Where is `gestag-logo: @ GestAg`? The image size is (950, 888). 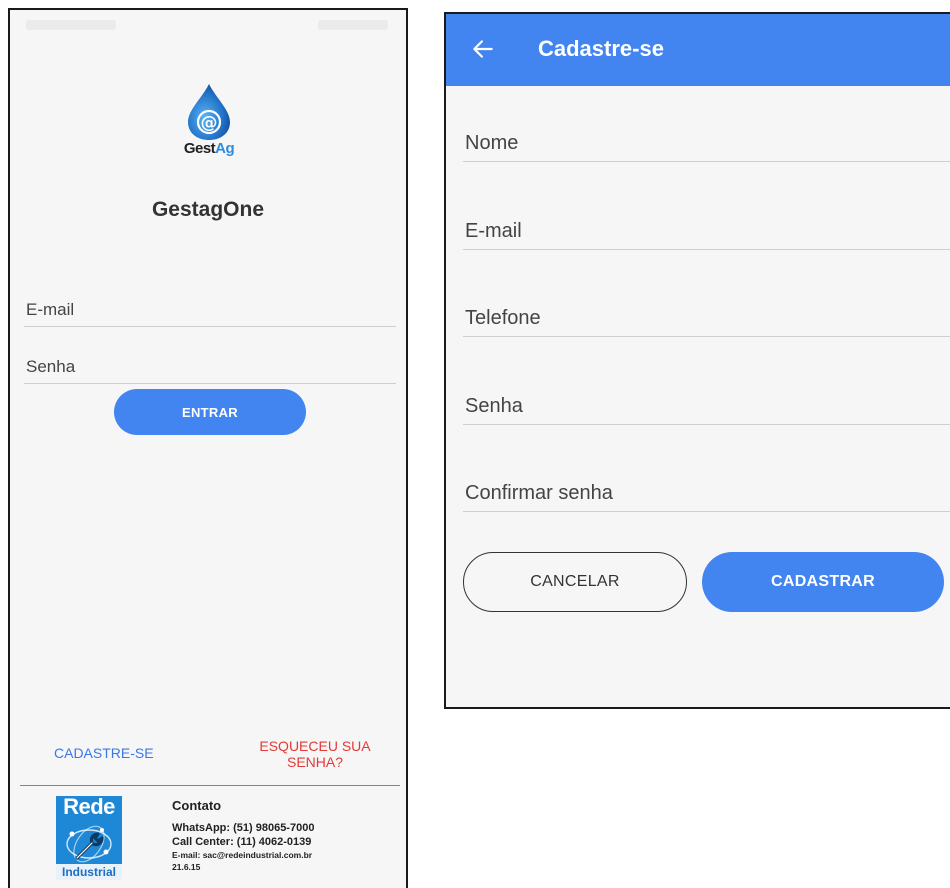 gestag-logo: @ GestAg is located at coordinates (209, 124).